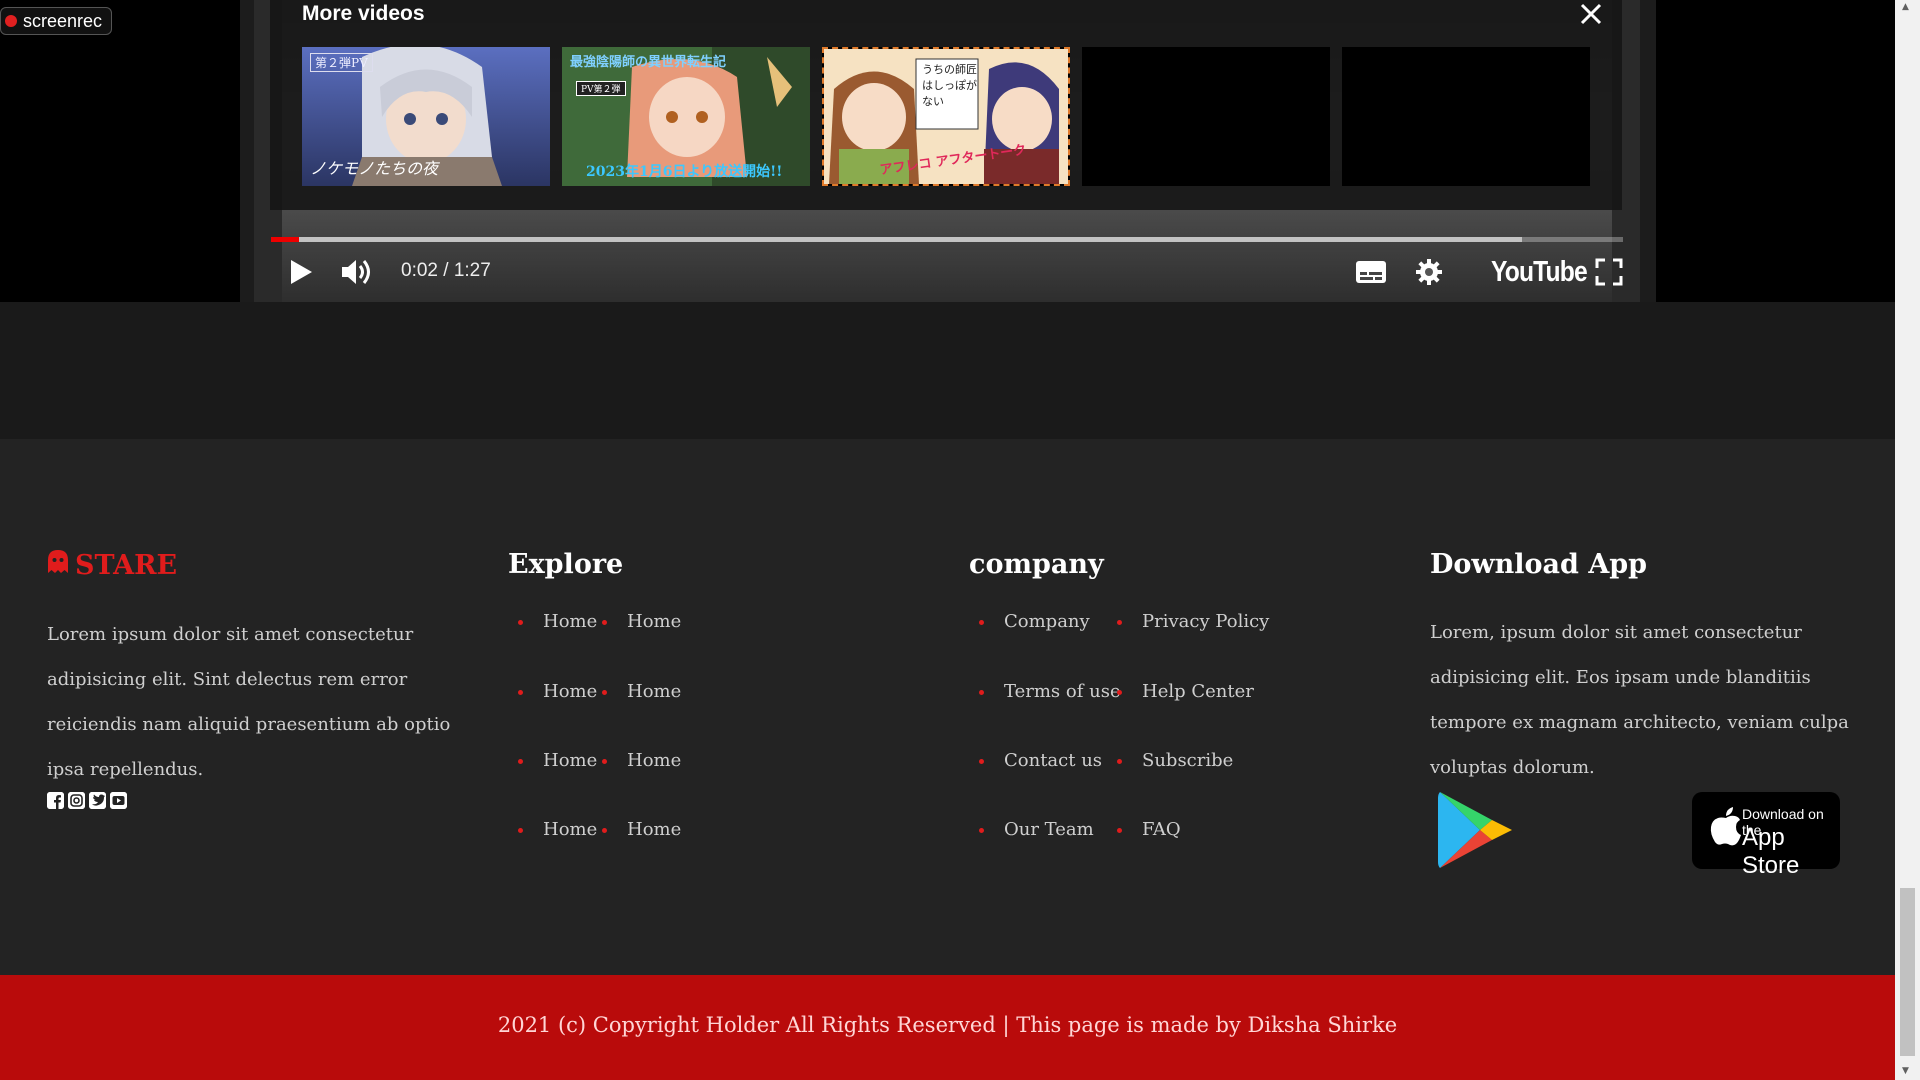  Describe the element at coordinates (357, 272) in the screenshot. I see `volume-icon` at that location.